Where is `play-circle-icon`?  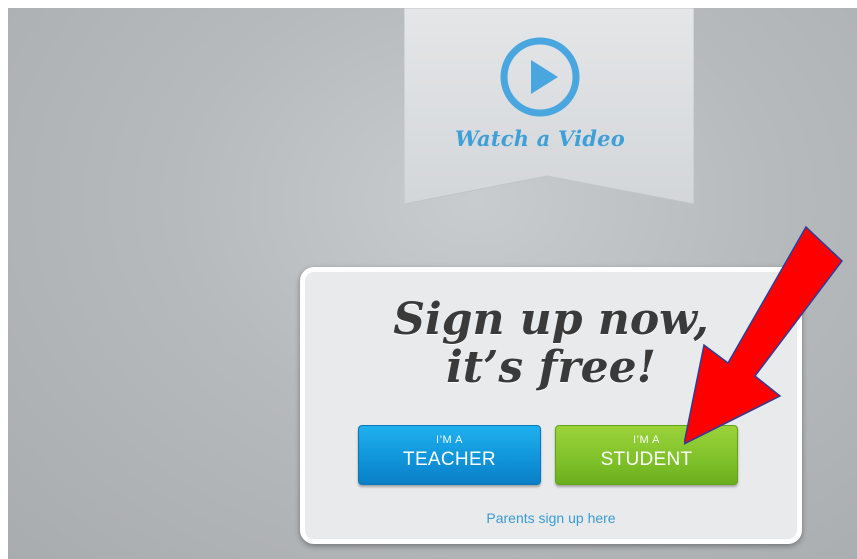
play-circle-icon is located at coordinates (540, 77).